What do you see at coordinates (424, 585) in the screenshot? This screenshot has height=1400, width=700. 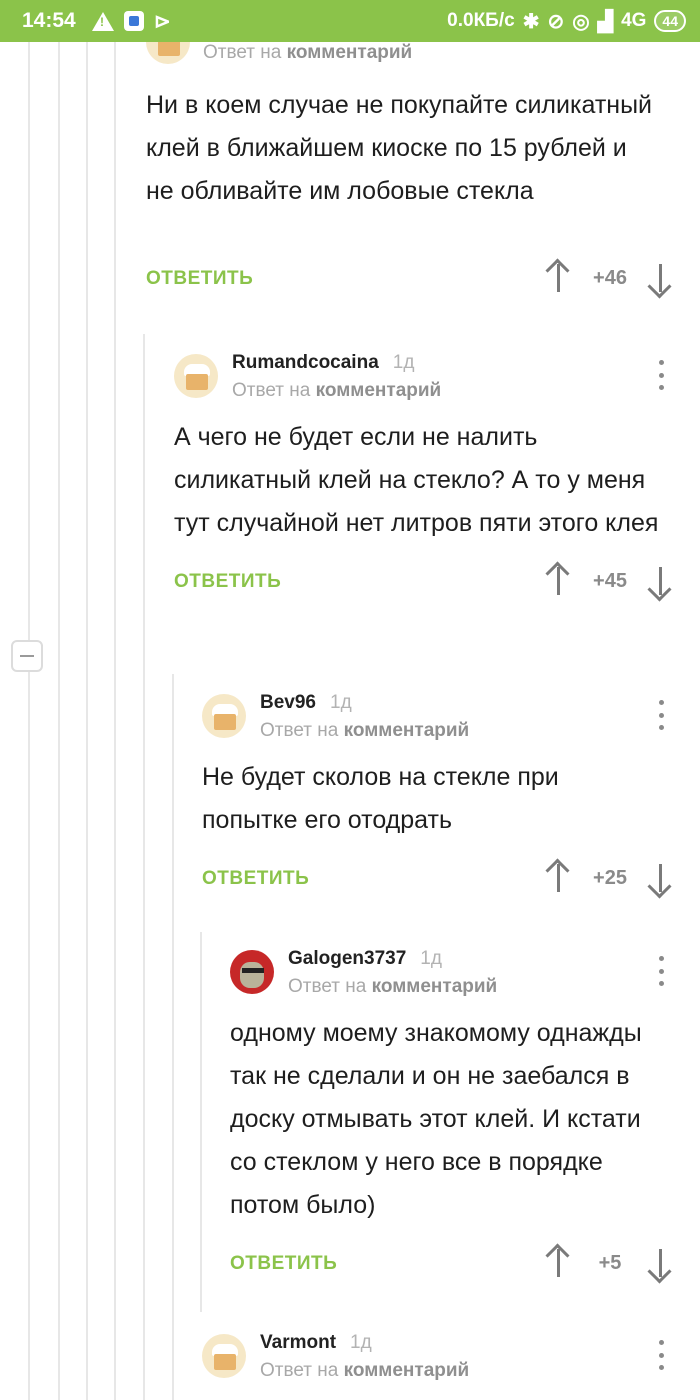 I see `comment-actions: ОТВЕТИТЬ +45` at bounding box center [424, 585].